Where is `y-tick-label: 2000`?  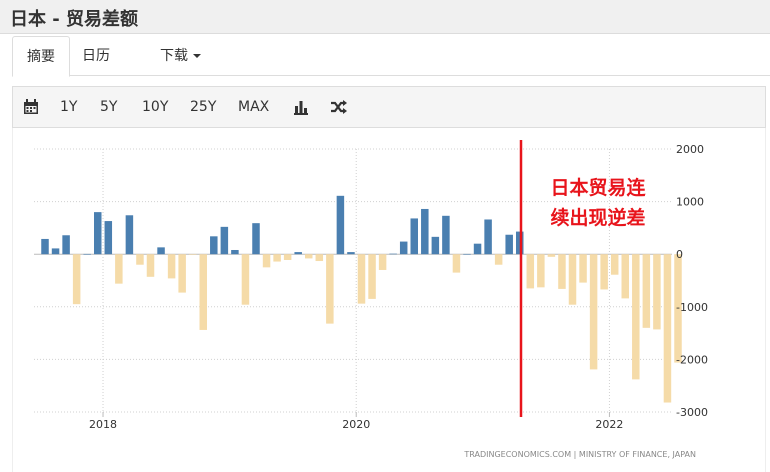
y-tick-label: 2000 is located at coordinates (690, 149).